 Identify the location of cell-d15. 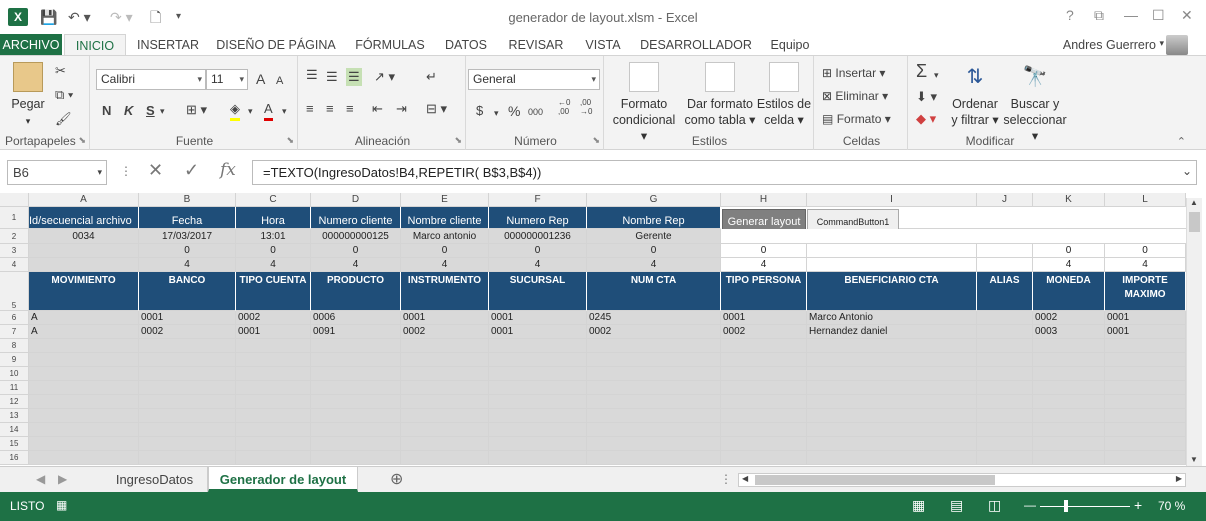
(356, 444).